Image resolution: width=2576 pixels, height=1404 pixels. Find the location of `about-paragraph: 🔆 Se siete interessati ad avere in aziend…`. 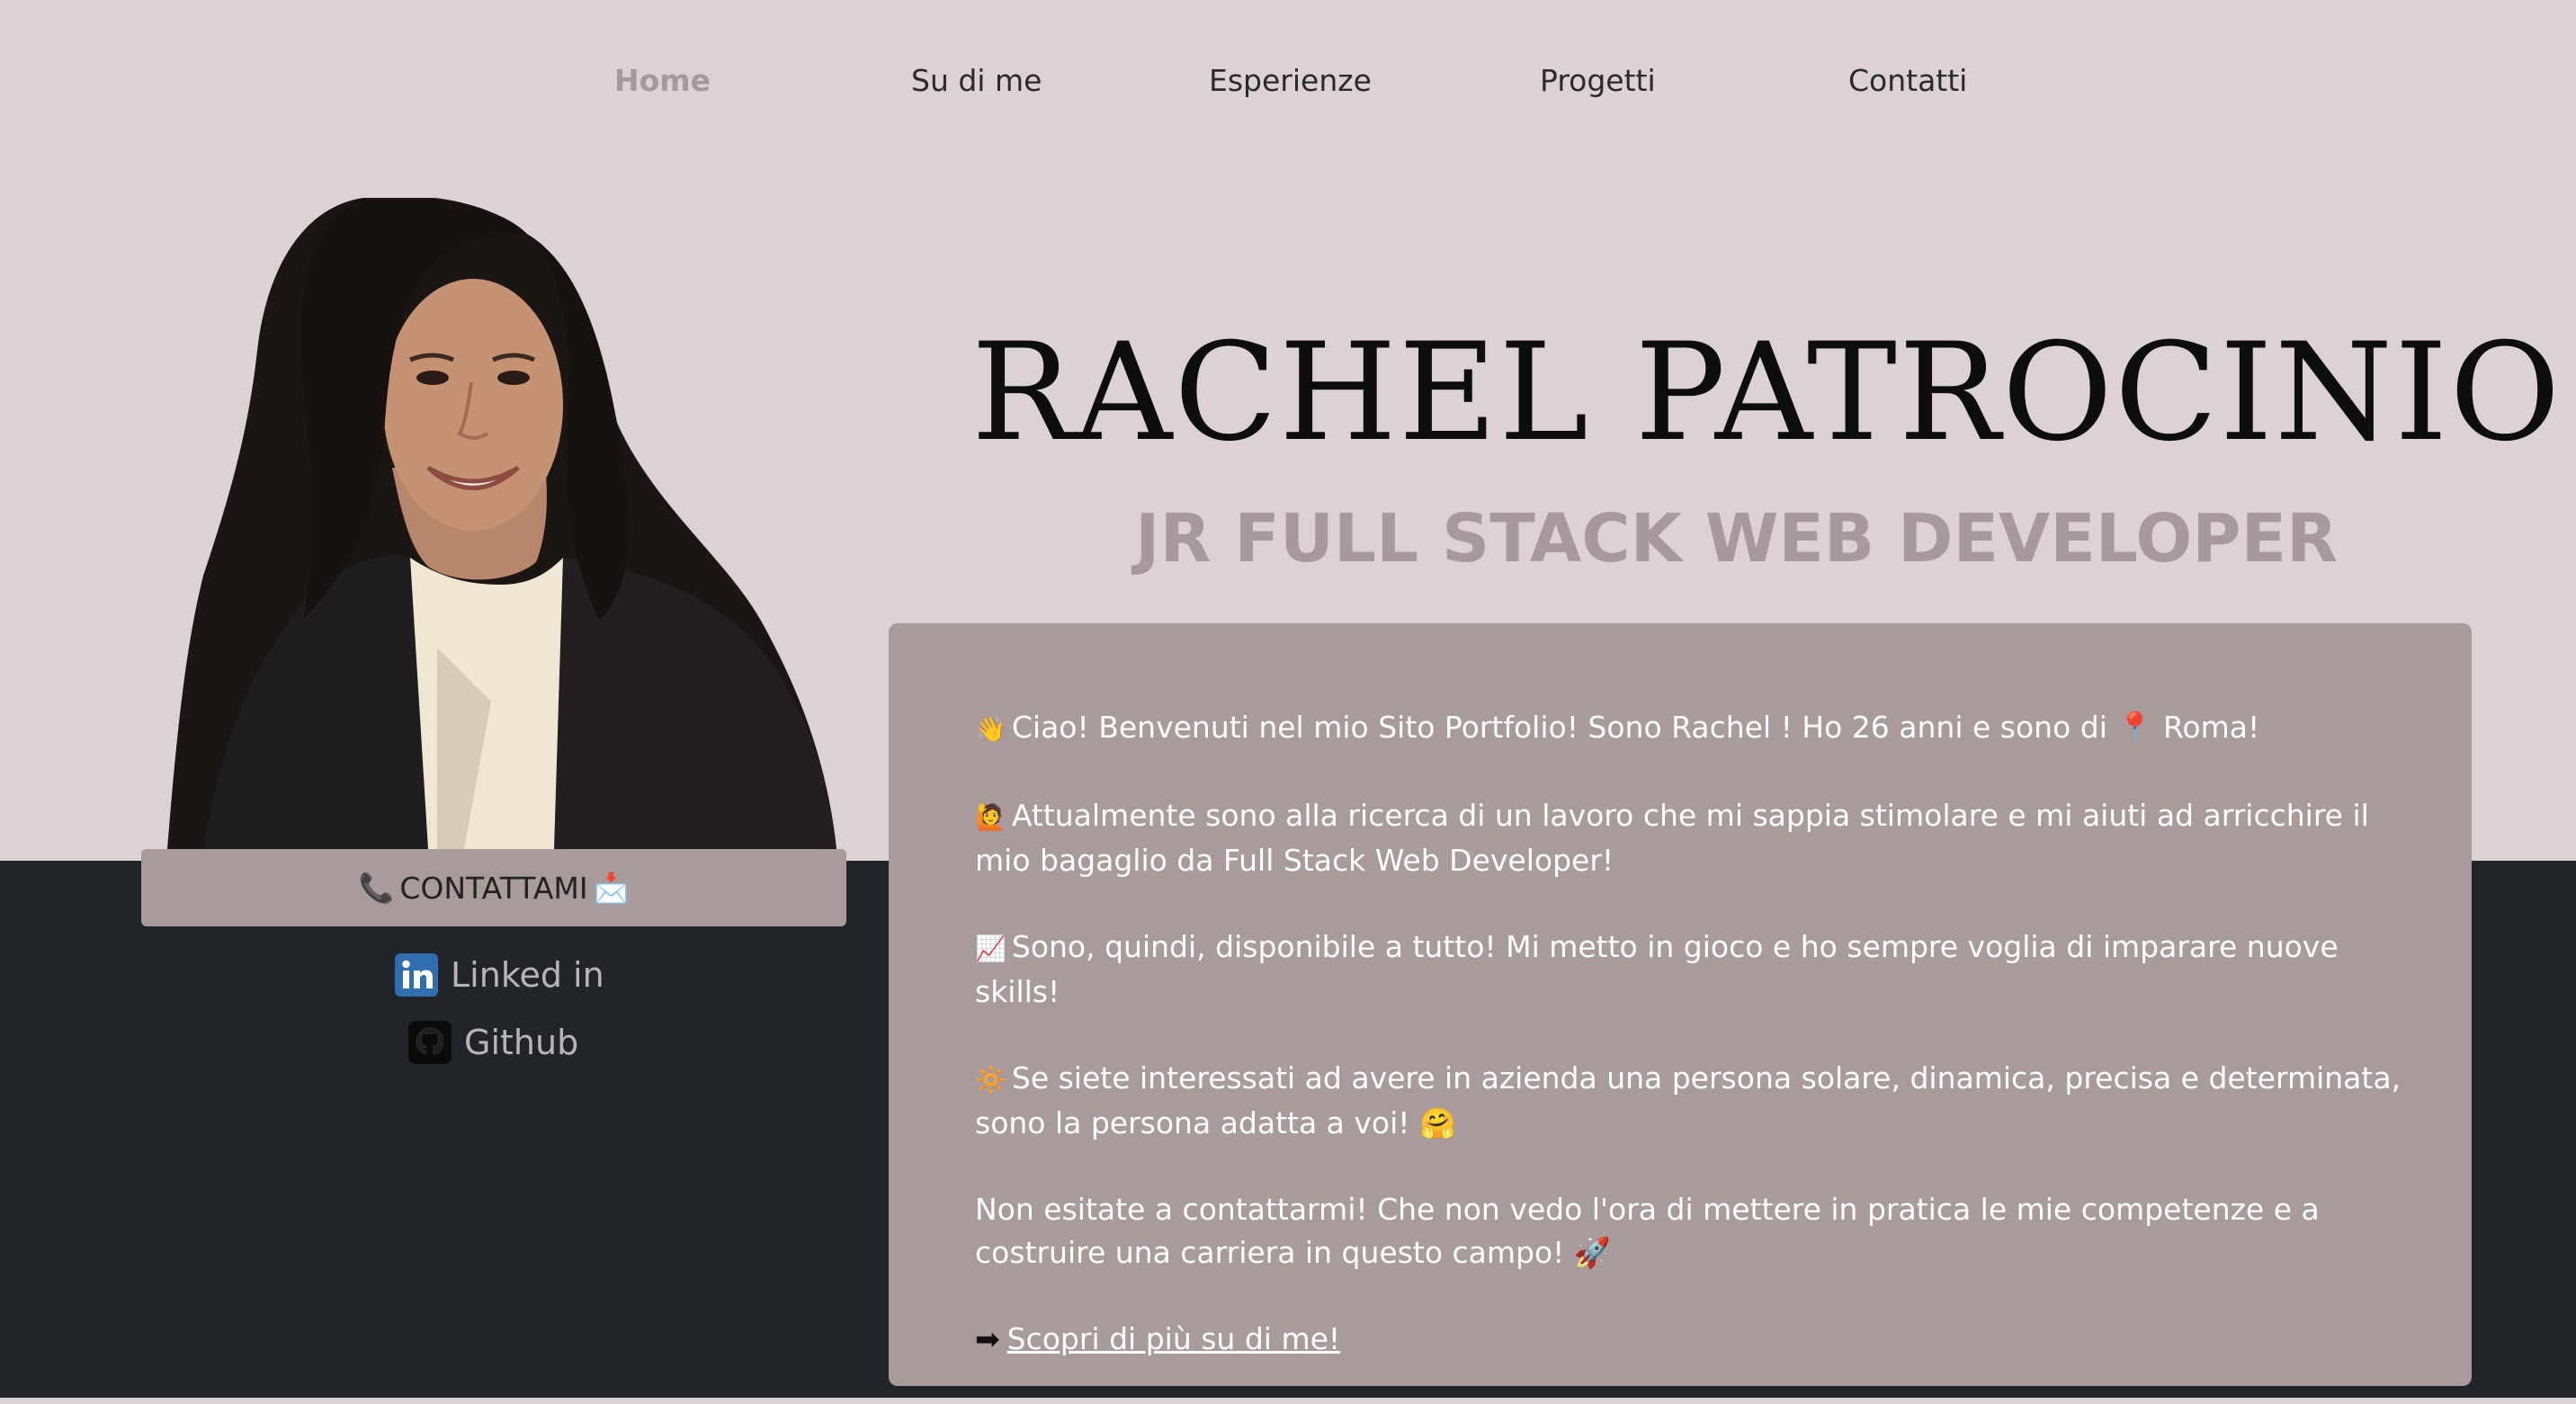

about-paragraph: 🔆 Se siete interessati ad avere in aziend… is located at coordinates (1694, 1101).